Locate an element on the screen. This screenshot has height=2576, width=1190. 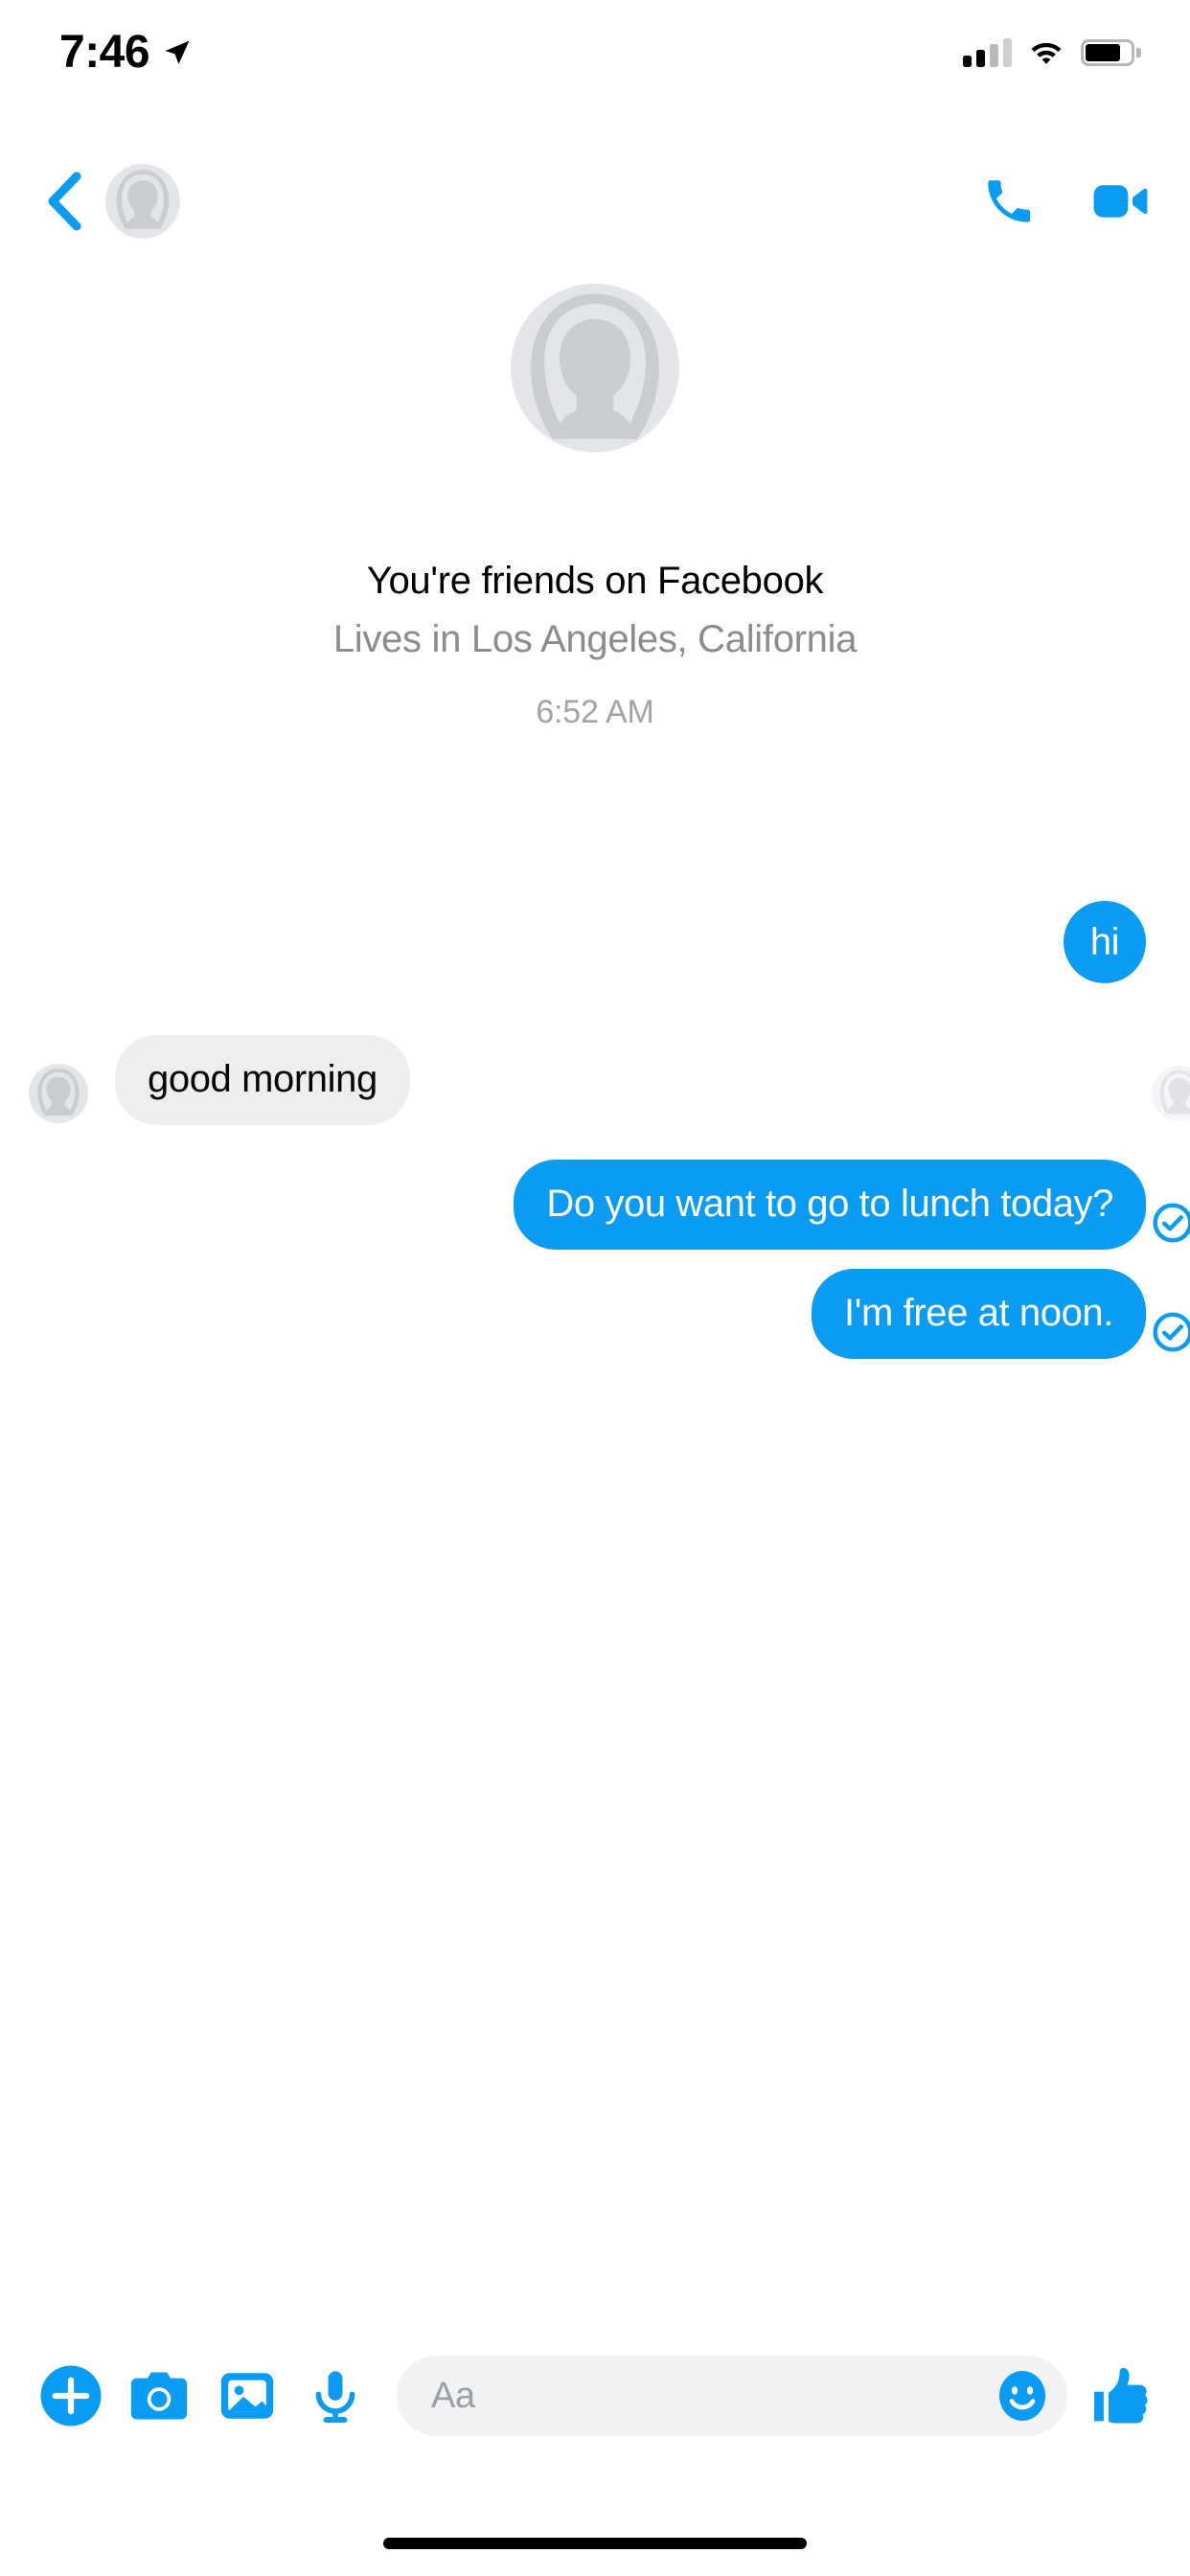
message-bubble-outgoing: Do you want to go to lunch today? is located at coordinates (830, 1205).